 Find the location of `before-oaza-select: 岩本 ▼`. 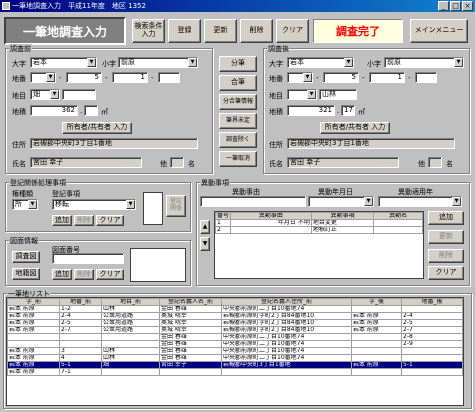

before-oaza-select: 岩本 ▼ is located at coordinates (63, 62).